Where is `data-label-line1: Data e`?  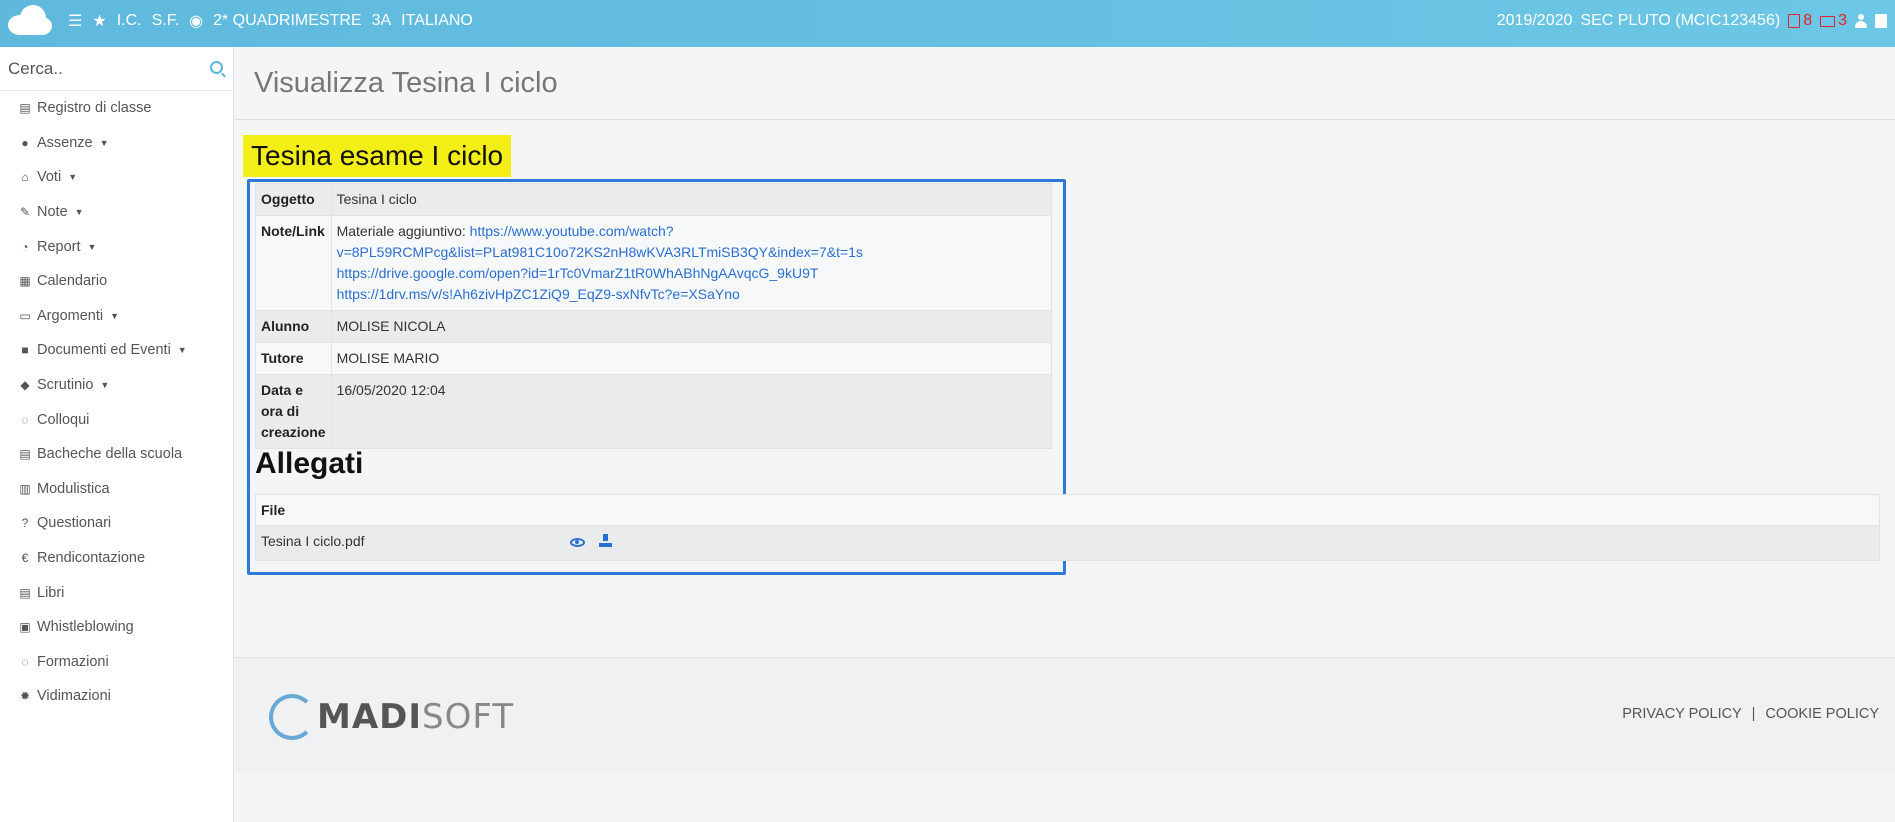 data-label-line1: Data e is located at coordinates (282, 390).